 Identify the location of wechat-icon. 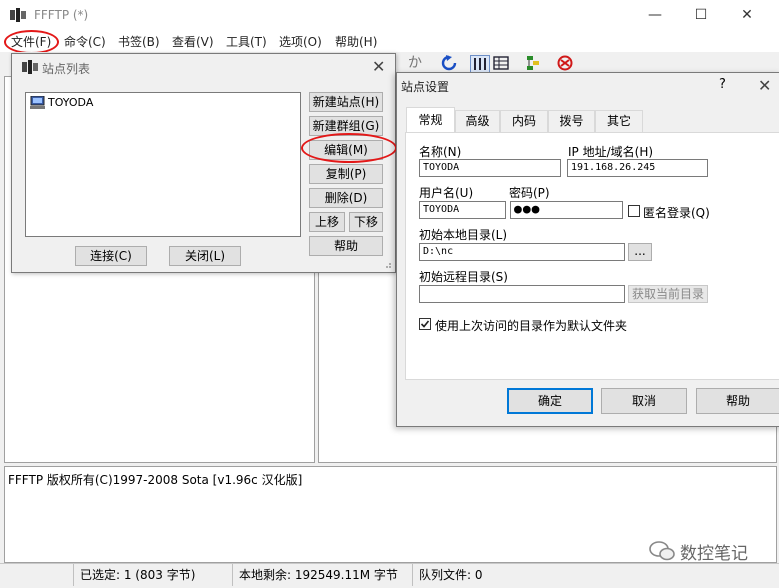
(662, 551).